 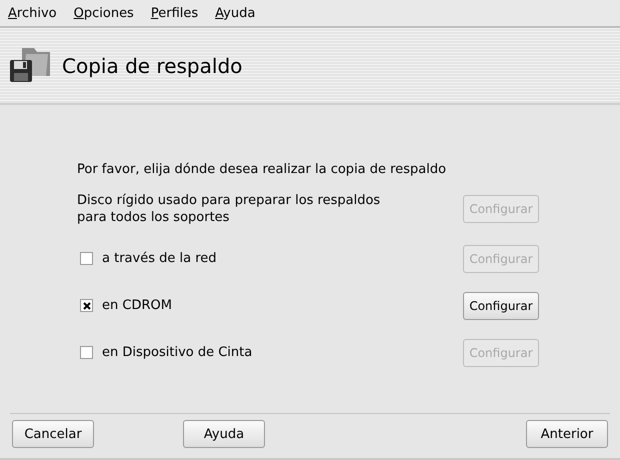 What do you see at coordinates (235, 13) in the screenshot?
I see `menu-item: Ayuda` at bounding box center [235, 13].